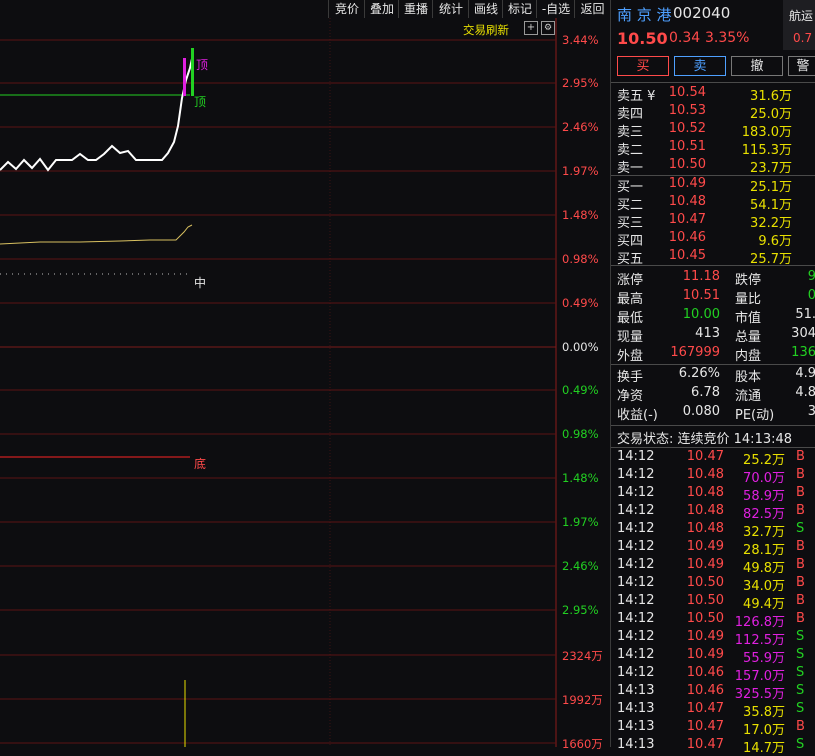 The image size is (815, 756). Describe the element at coordinates (713, 257) in the screenshot. I see `bid-row: 买五 10.45 25.7万` at that location.